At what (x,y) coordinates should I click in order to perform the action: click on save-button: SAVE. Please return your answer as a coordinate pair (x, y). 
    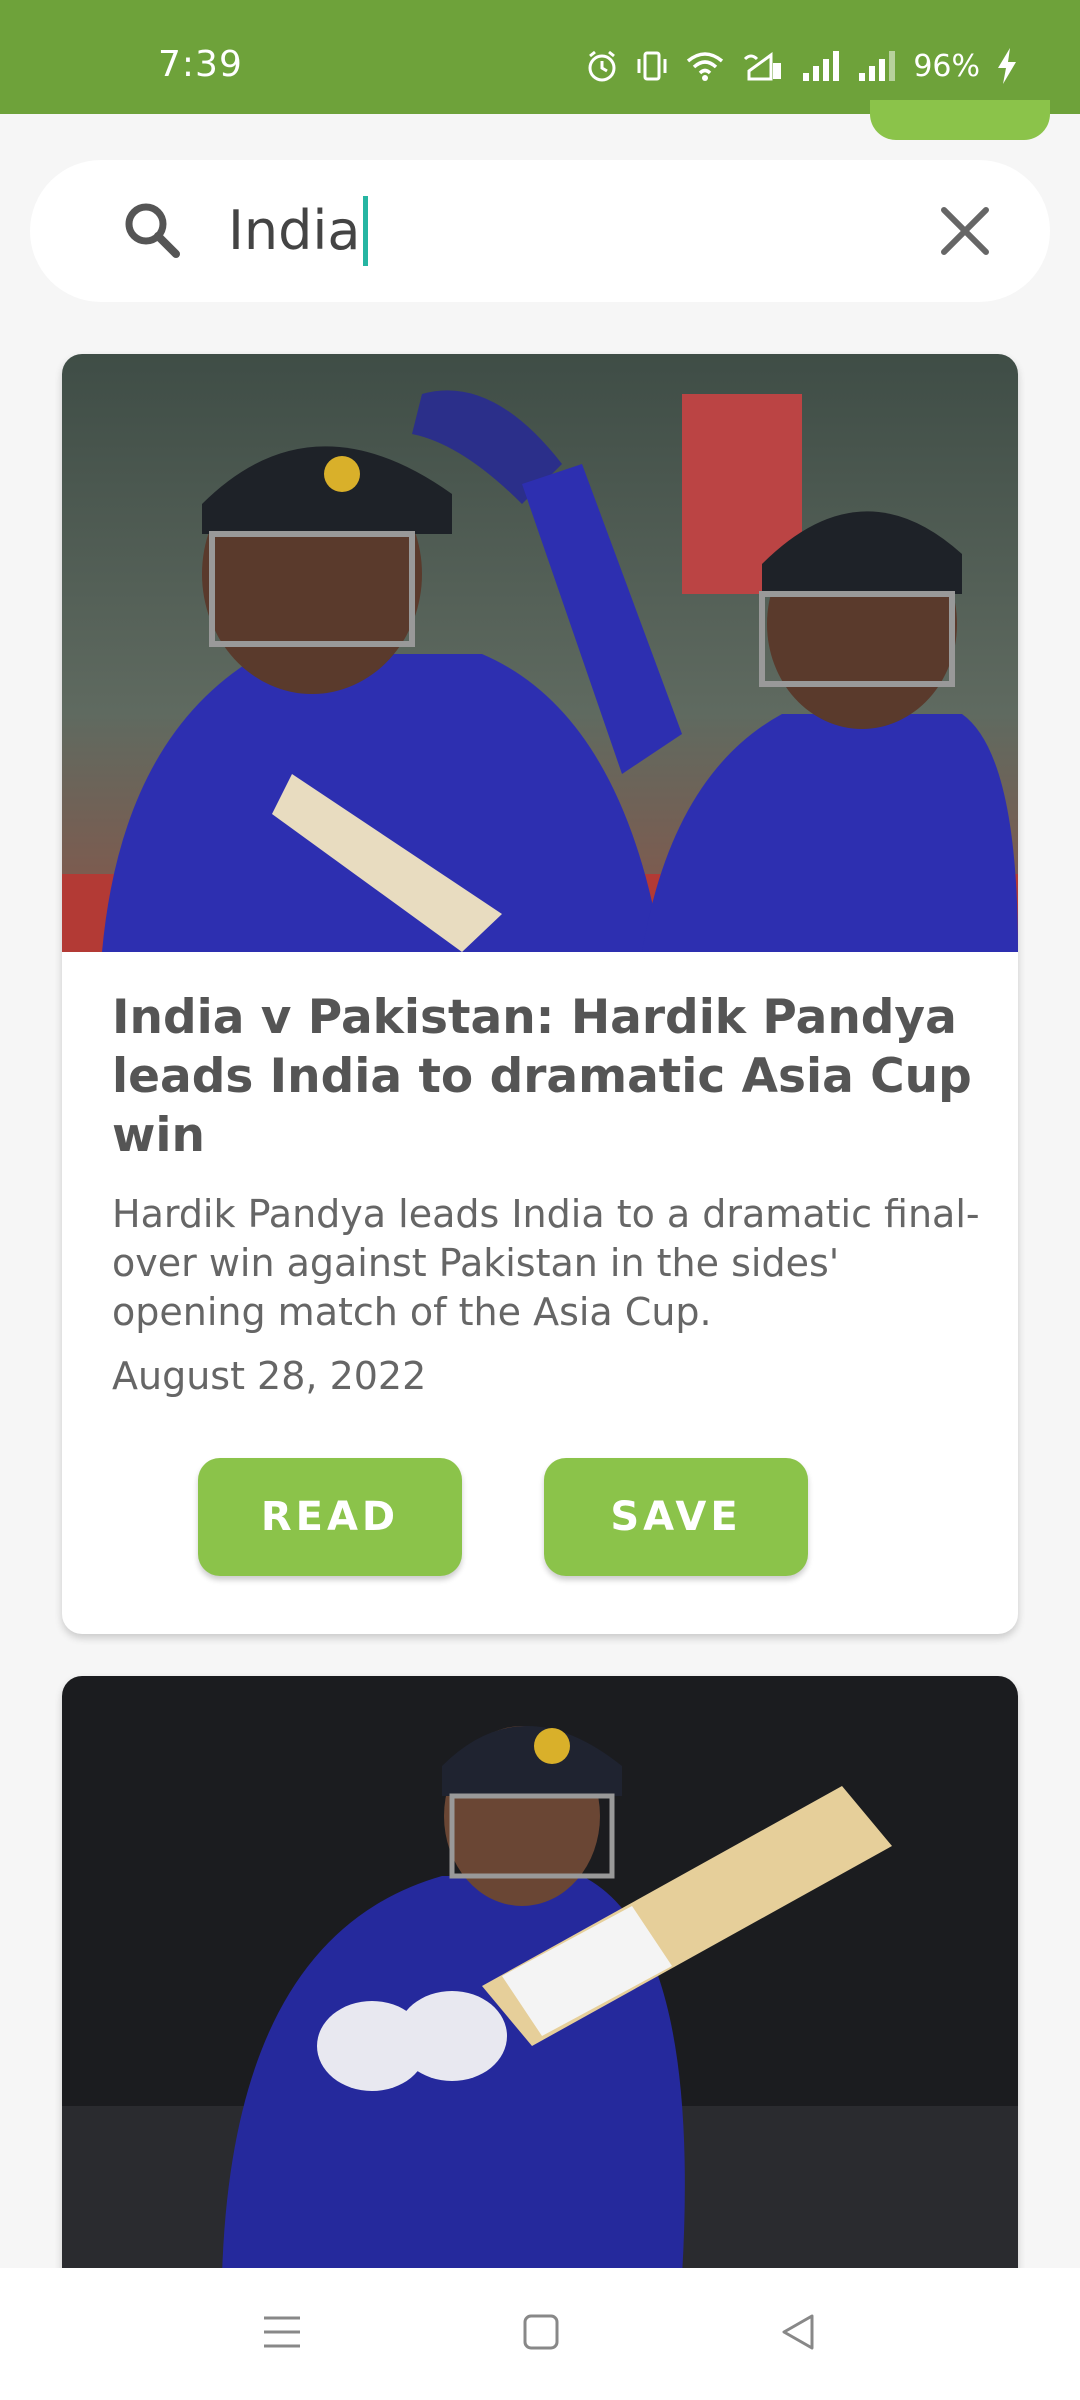
    Looking at the image, I should click on (676, 1517).